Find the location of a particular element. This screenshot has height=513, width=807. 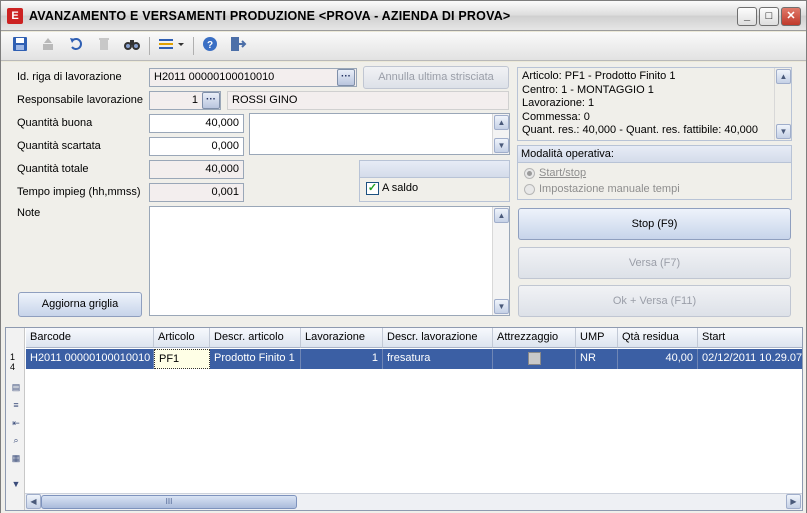

undo-icon is located at coordinates (76, 46).